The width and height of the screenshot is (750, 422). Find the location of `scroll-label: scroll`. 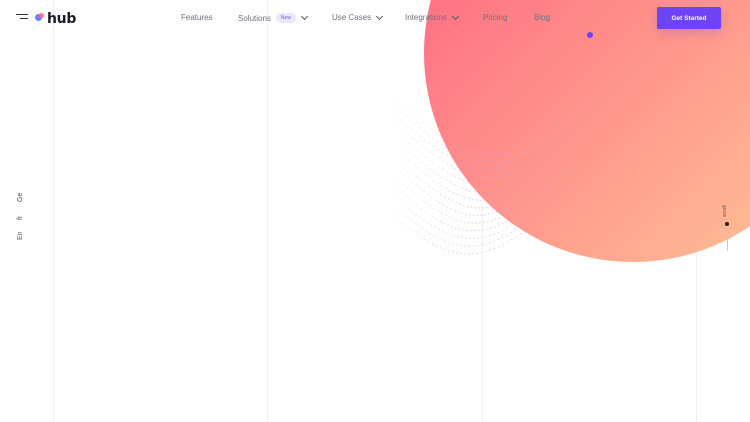

scroll-label: scroll is located at coordinates (725, 211).